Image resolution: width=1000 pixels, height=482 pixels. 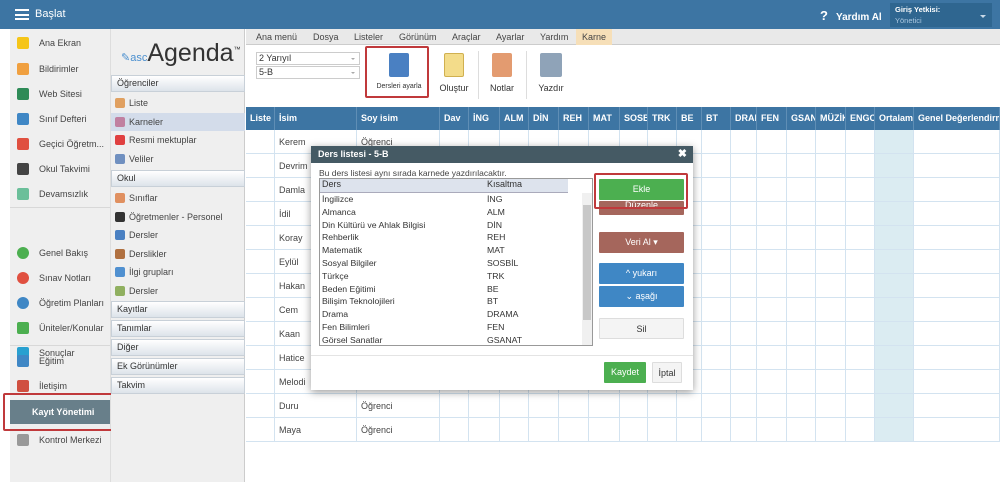 What do you see at coordinates (178, 217) in the screenshot?
I see `nav-item: Öğretmenler - Personel` at bounding box center [178, 217].